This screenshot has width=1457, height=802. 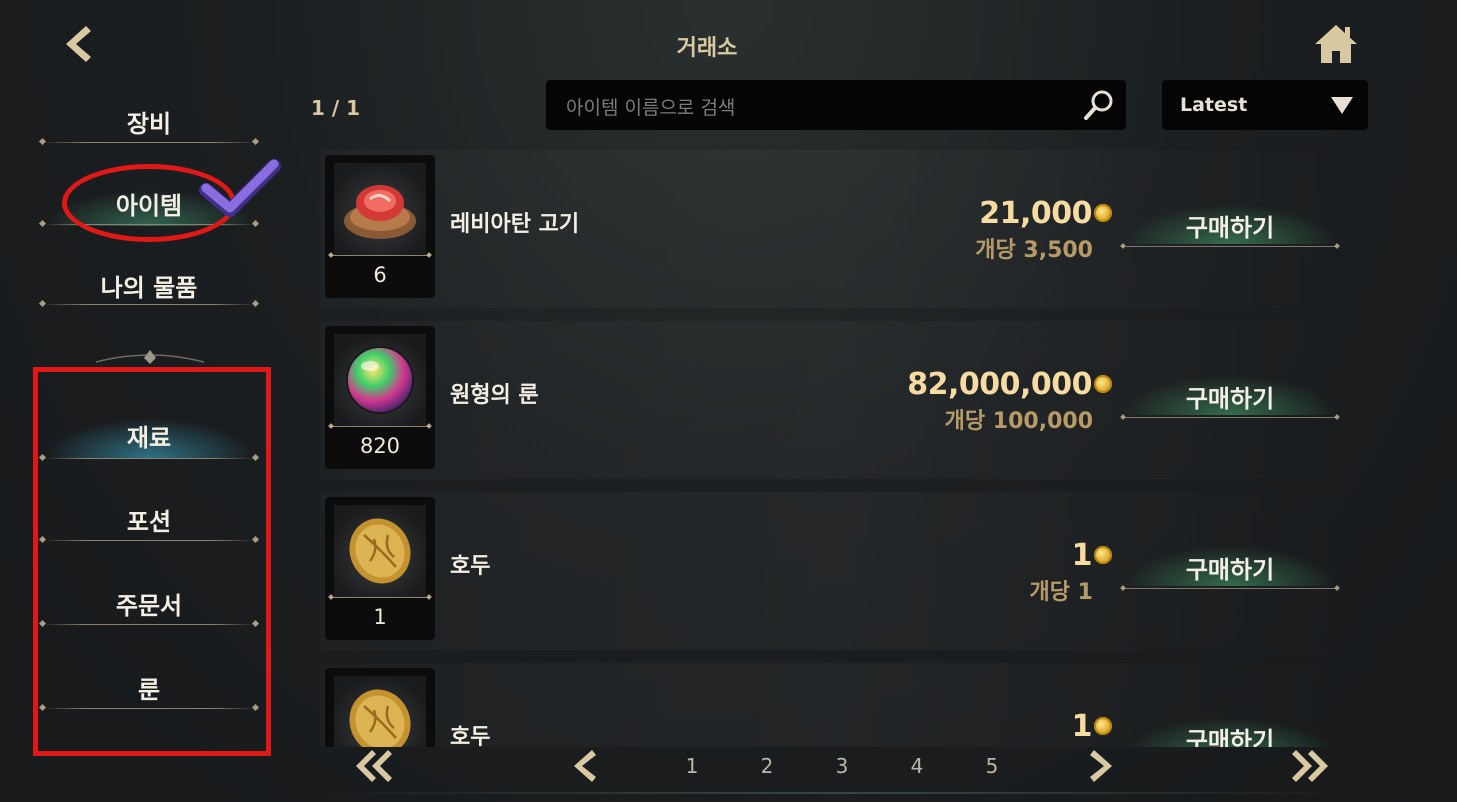 What do you see at coordinates (1265, 105) in the screenshot?
I see `sort-dropdown: Latest` at bounding box center [1265, 105].